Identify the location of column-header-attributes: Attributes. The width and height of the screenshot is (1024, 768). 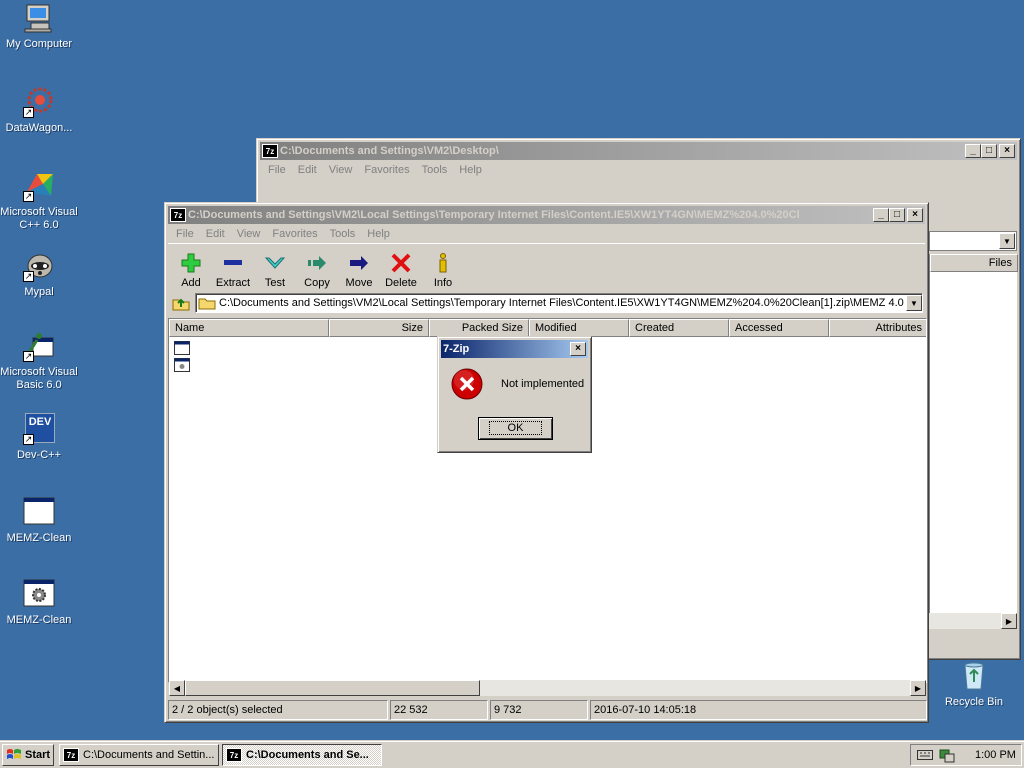
(877, 328).